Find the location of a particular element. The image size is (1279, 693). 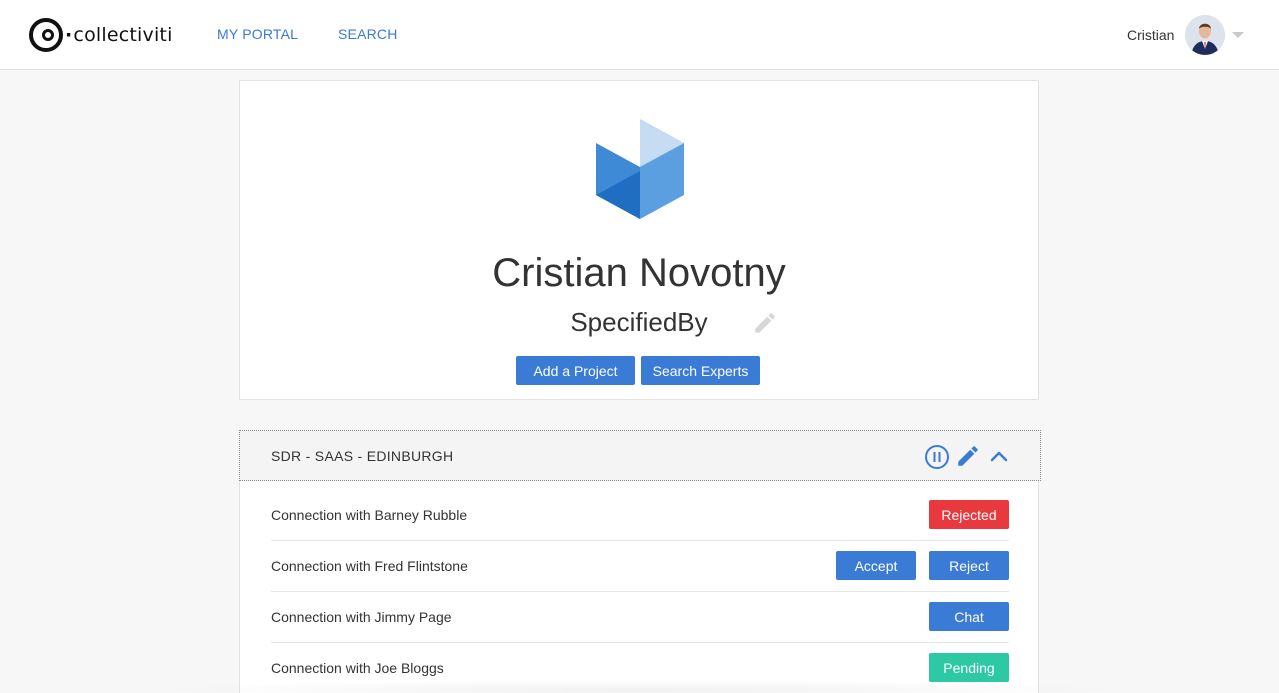

edit-project-icon is located at coordinates (968, 456).